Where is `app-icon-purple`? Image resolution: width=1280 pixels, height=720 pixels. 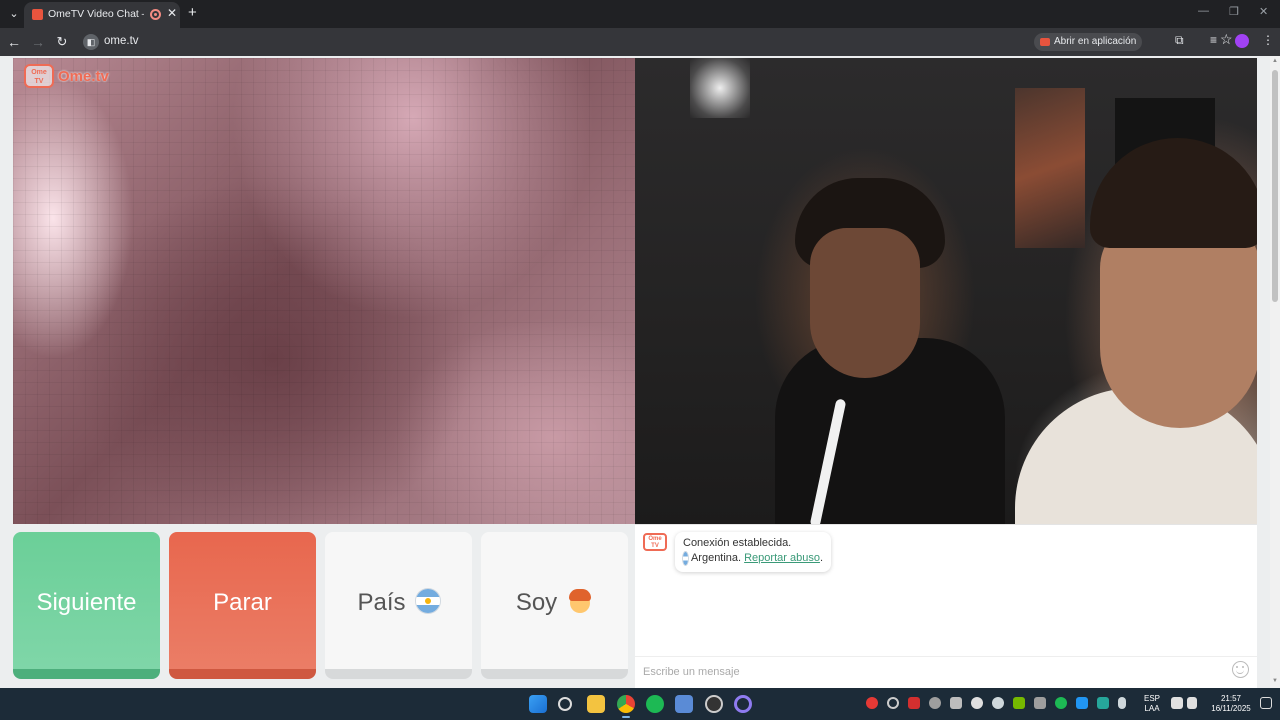
app-icon-purple is located at coordinates (743, 704).